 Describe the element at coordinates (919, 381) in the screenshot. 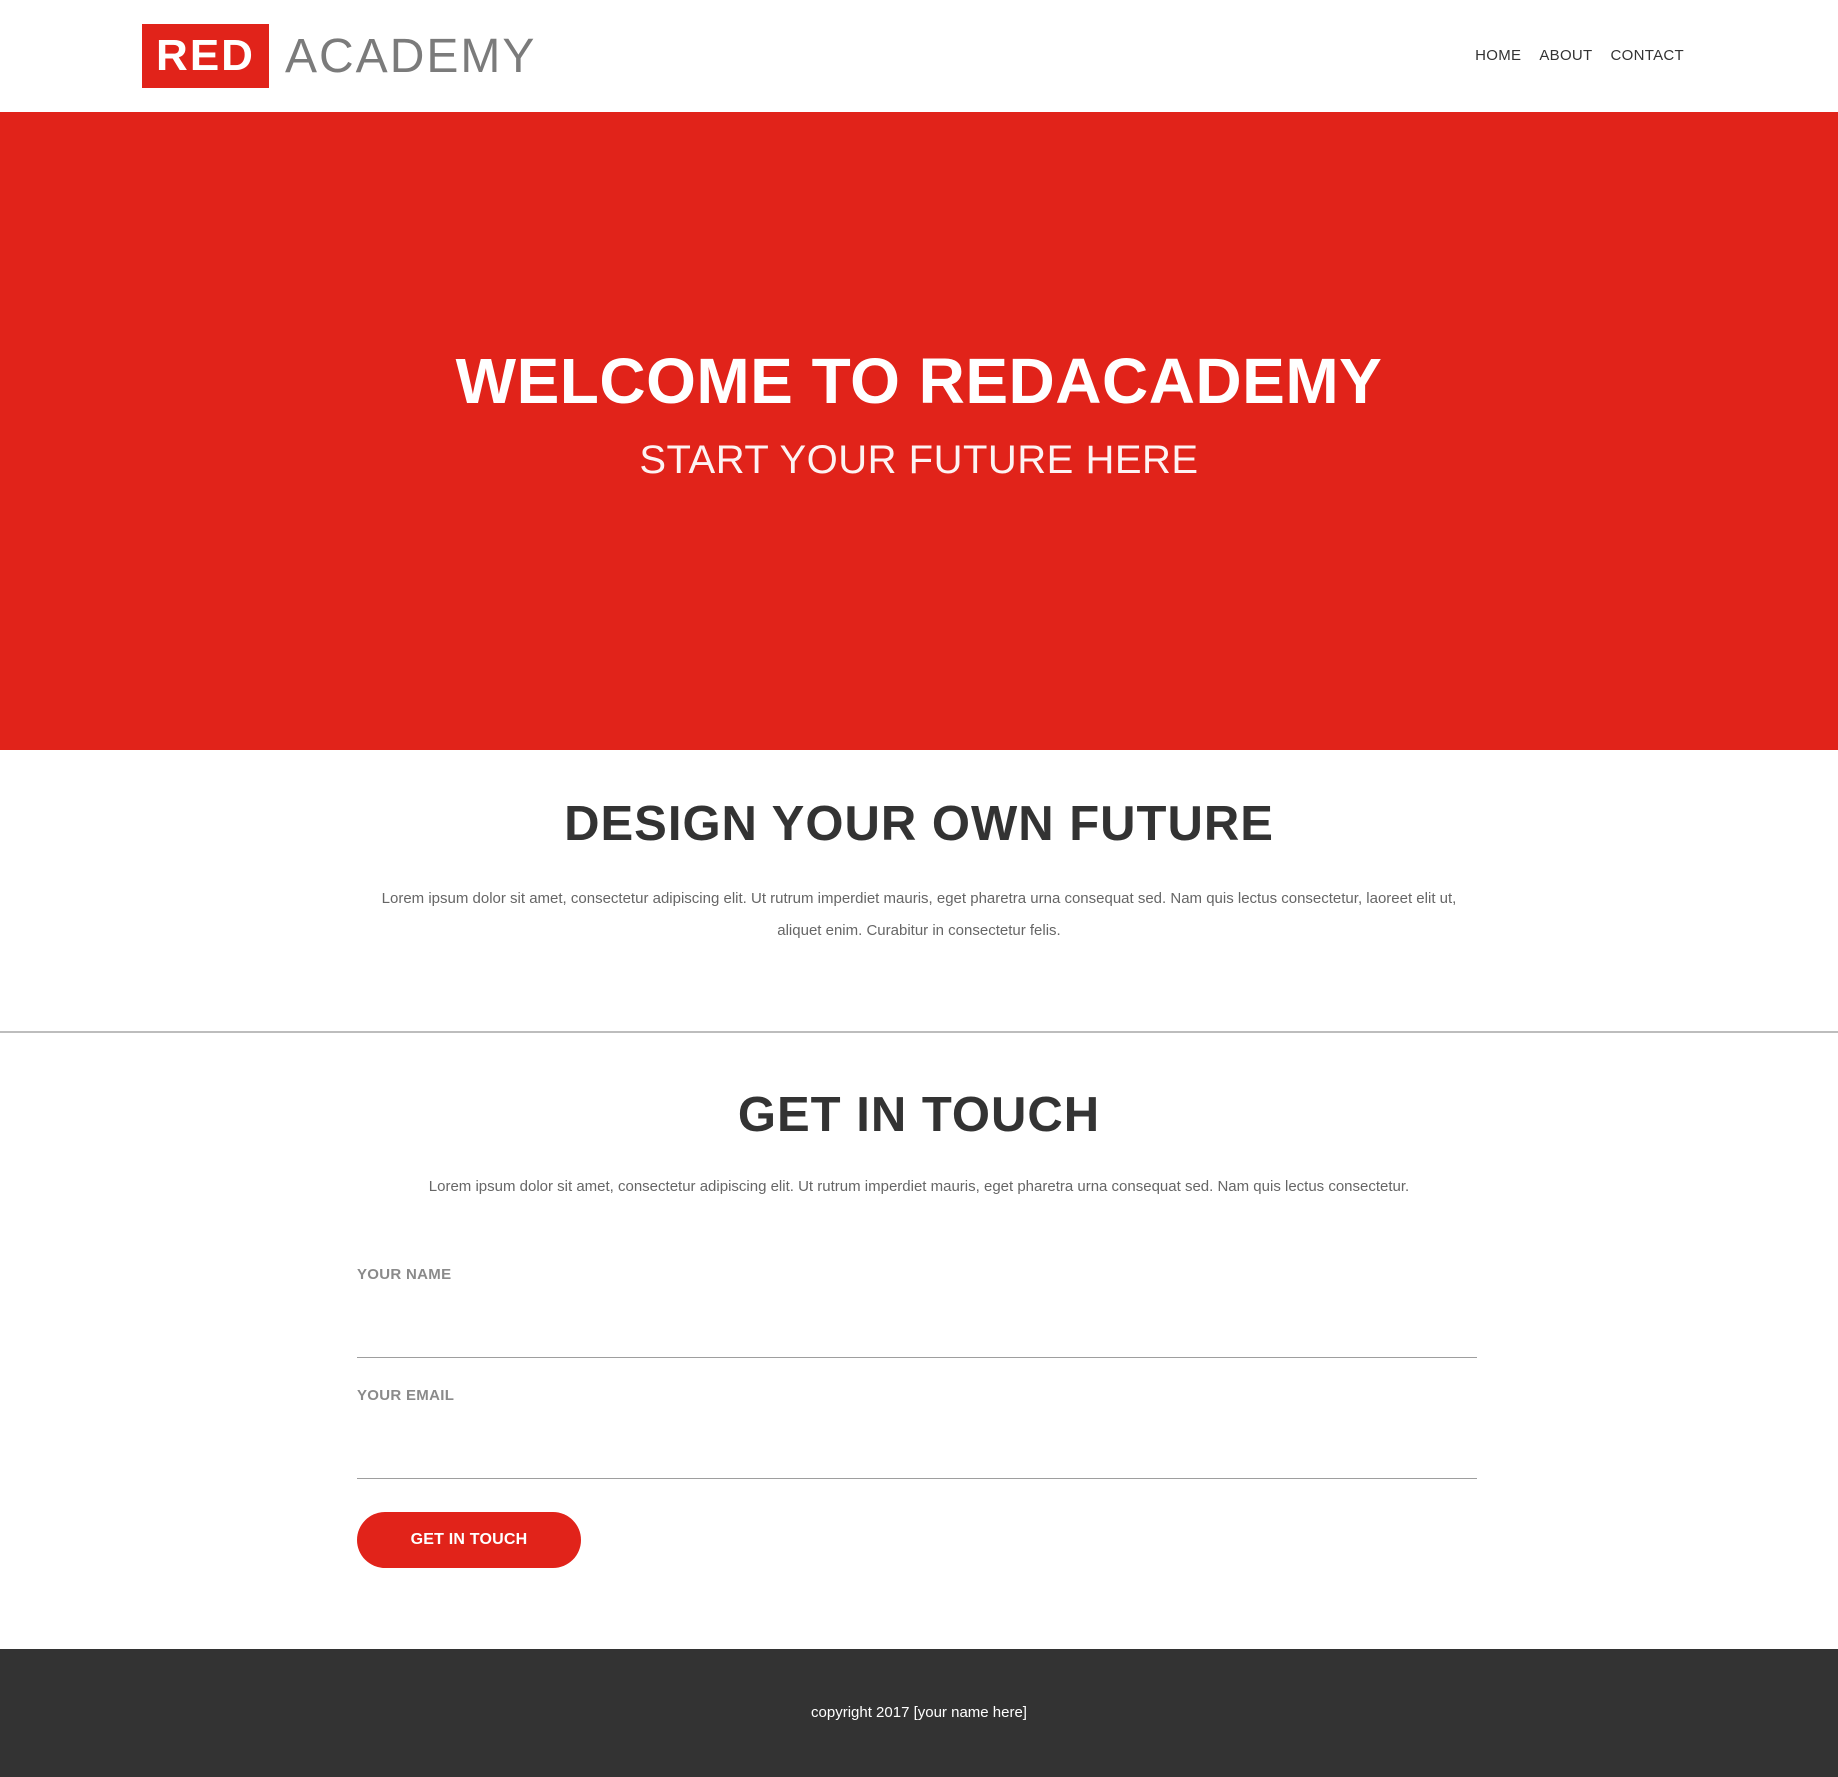

I see `hero-title: WELCOME TO REDACADEMY` at that location.